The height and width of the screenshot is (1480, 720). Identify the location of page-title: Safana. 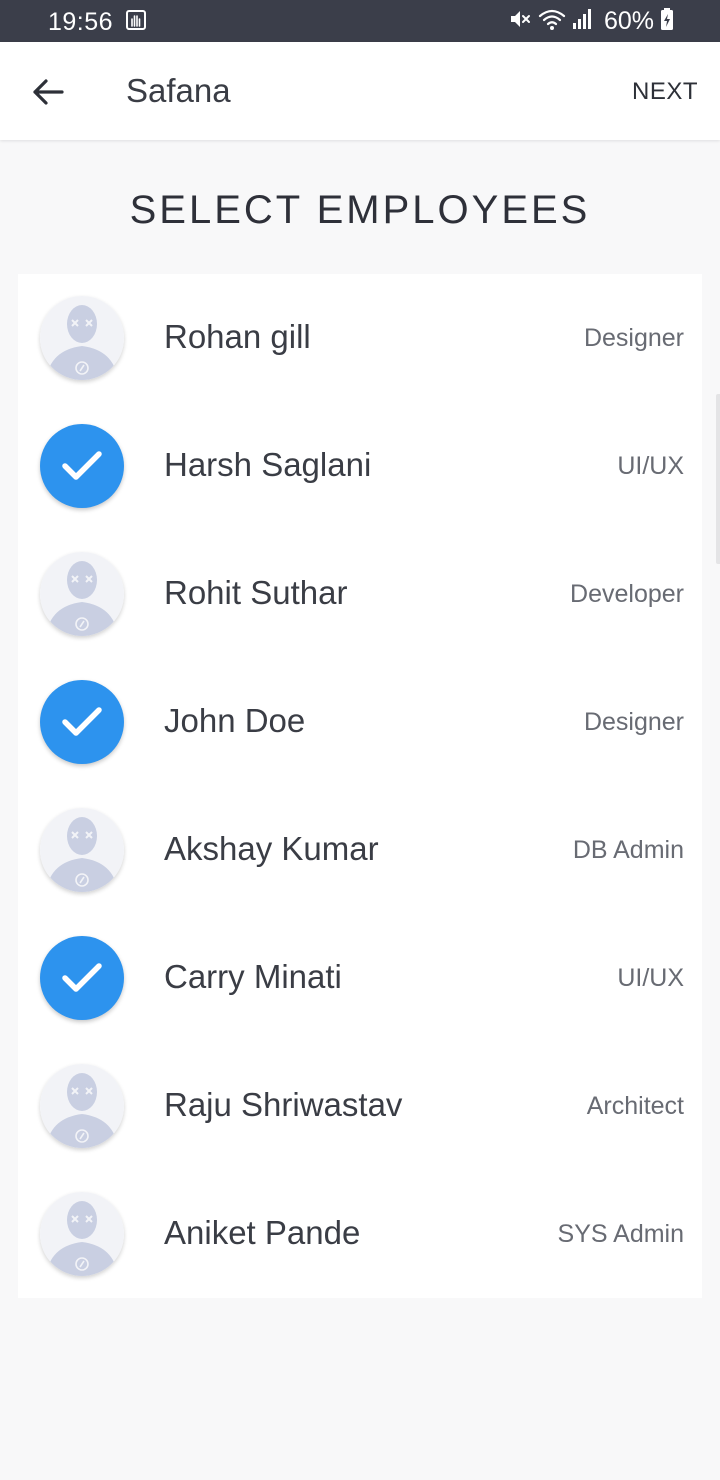
(178, 90).